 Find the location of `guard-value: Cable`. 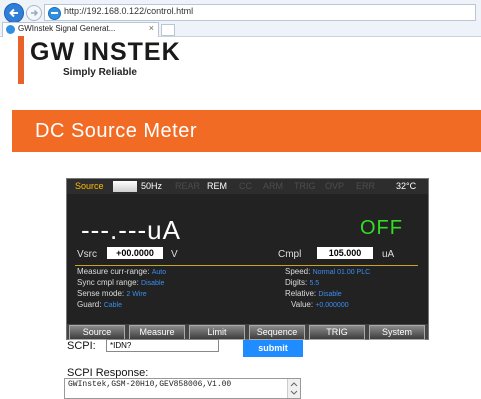

guard-value: Cable is located at coordinates (112, 305).